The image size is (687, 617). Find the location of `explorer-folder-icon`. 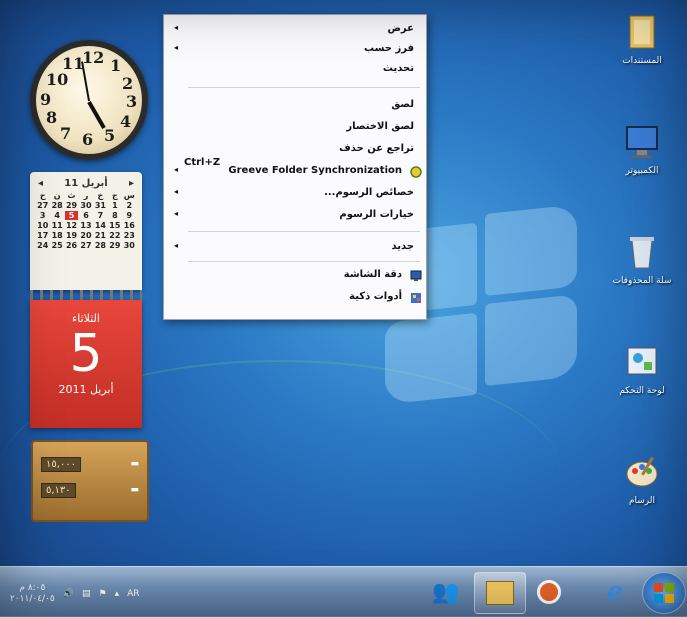

explorer-folder-icon is located at coordinates (500, 593).